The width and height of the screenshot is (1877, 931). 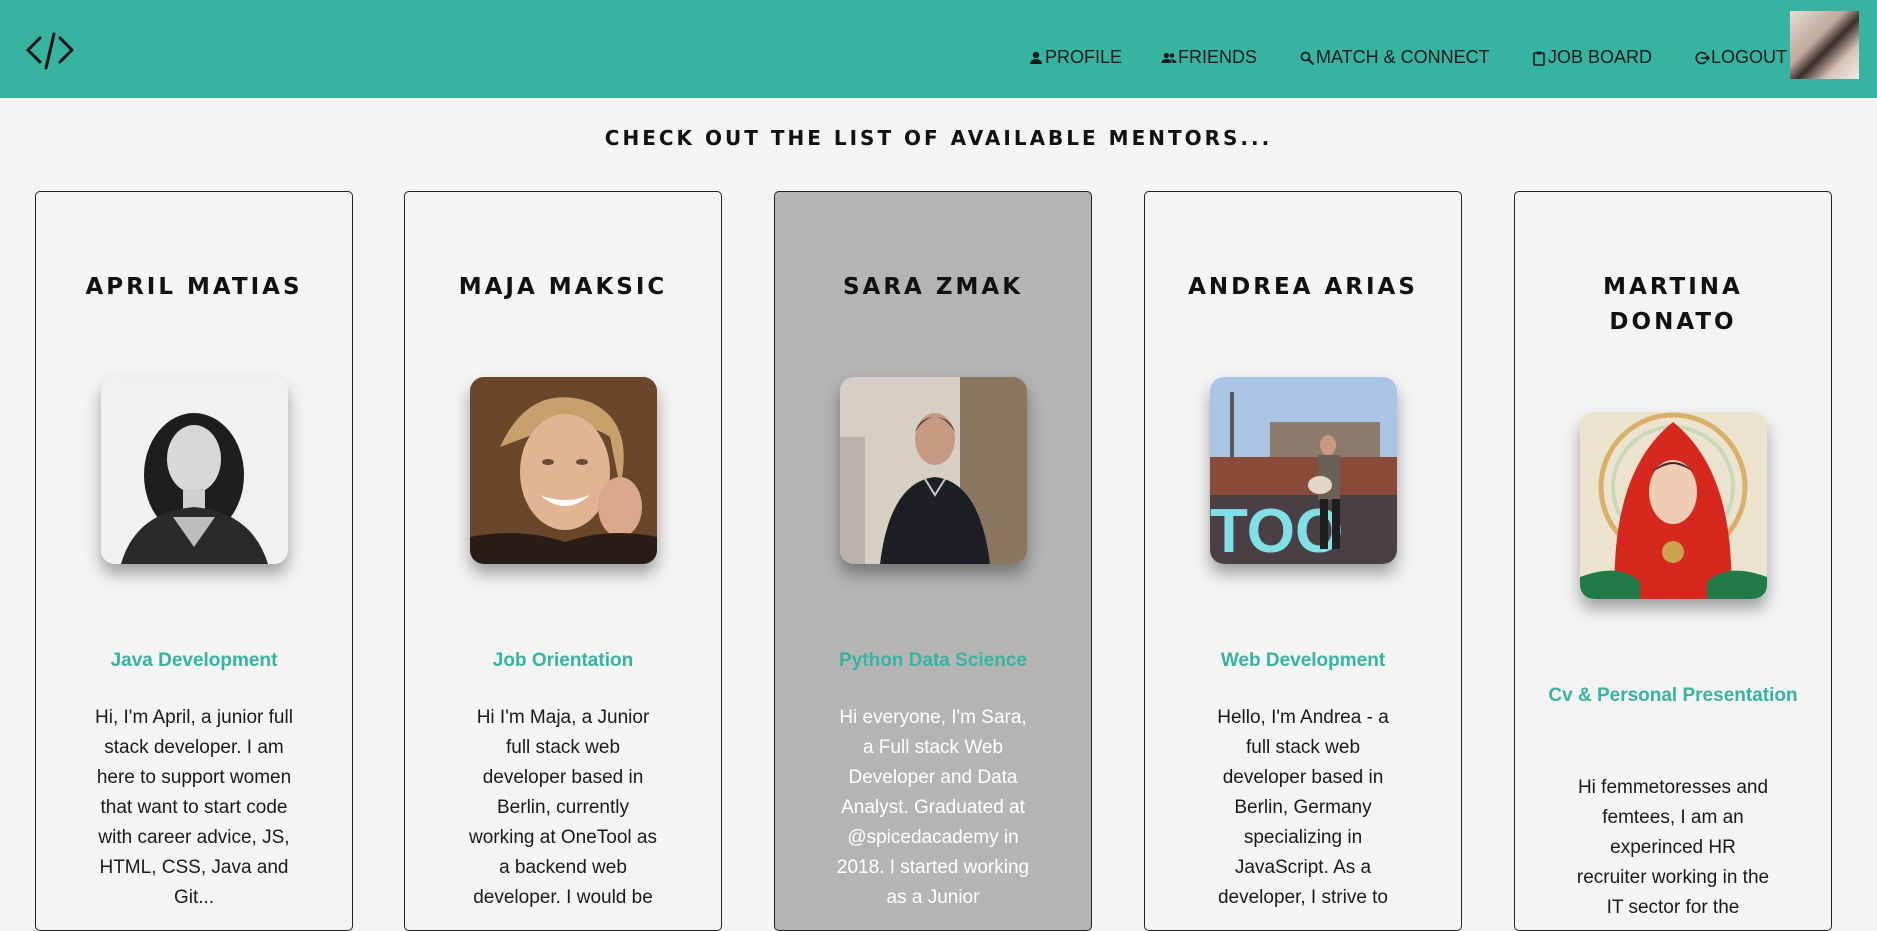 What do you see at coordinates (194, 287) in the screenshot?
I see `mentor-name: APRIL MATIAS` at bounding box center [194, 287].